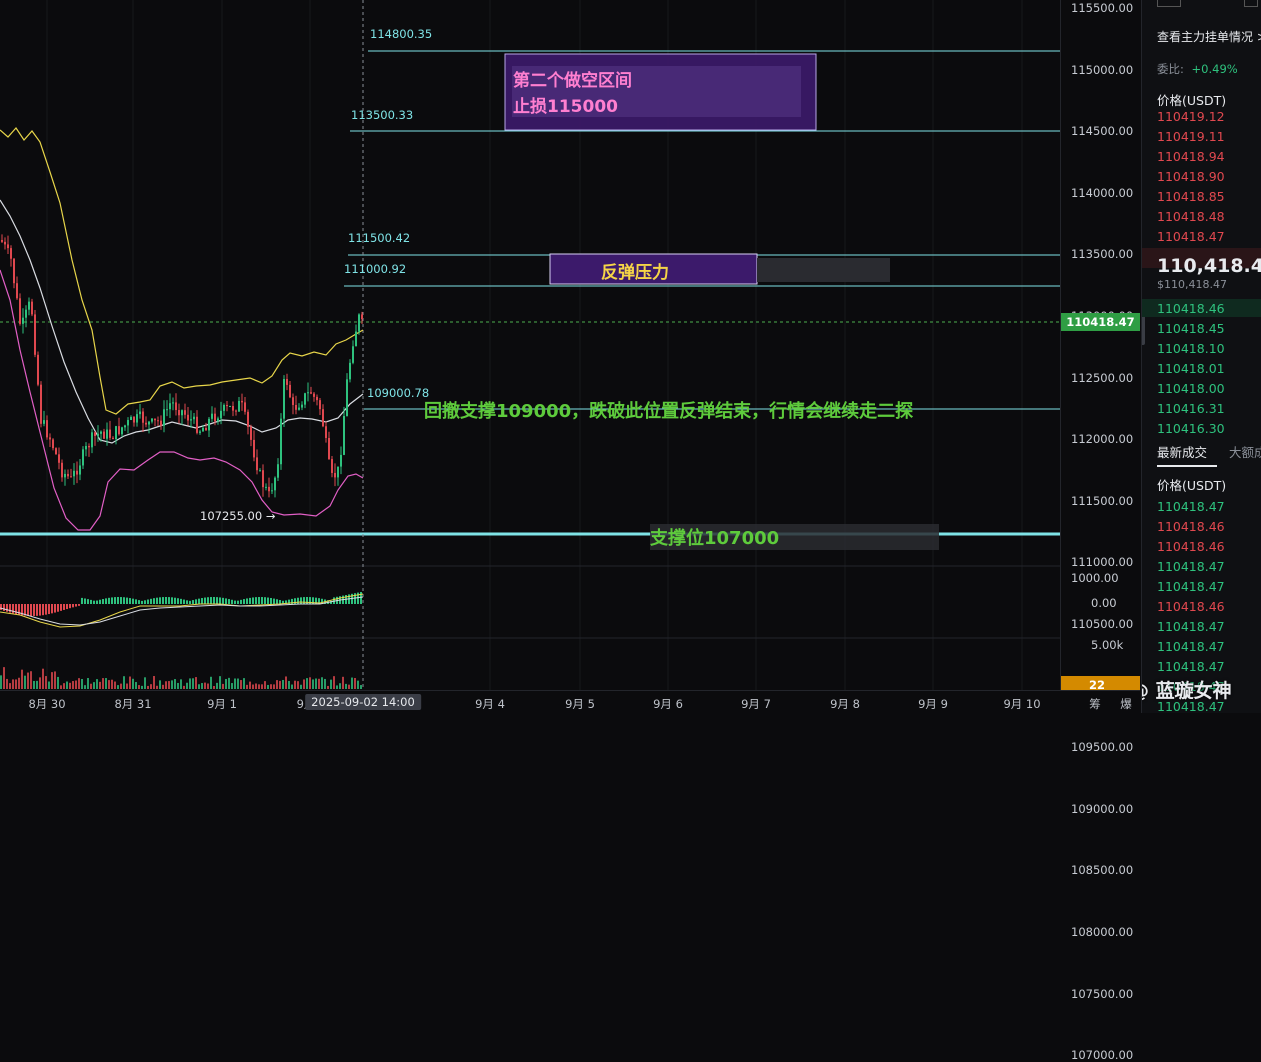 Image resolution: width=1261 pixels, height=1062 pixels. What do you see at coordinates (1191, 348) in the screenshot?
I see `bid-row: 110418.10` at bounding box center [1191, 348].